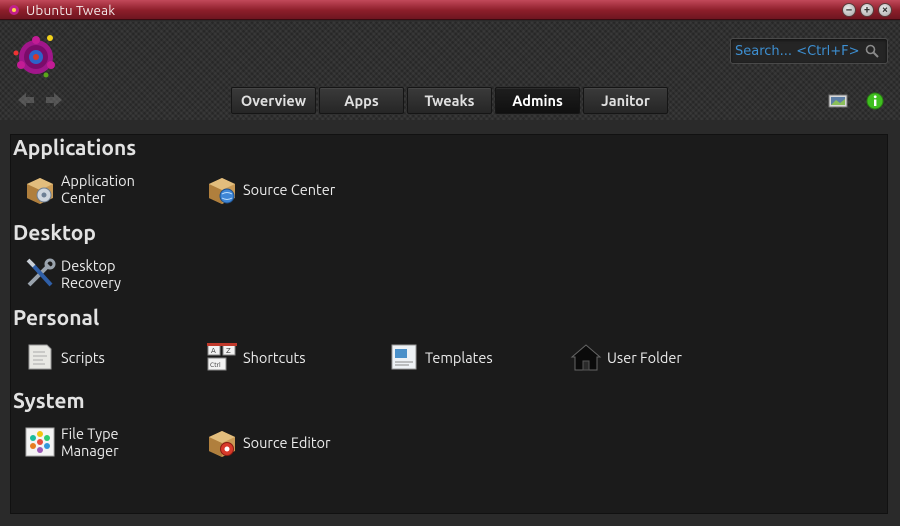 The width and height of the screenshot is (900, 526). What do you see at coordinates (14, 9) in the screenshot?
I see `app-icon` at bounding box center [14, 9].